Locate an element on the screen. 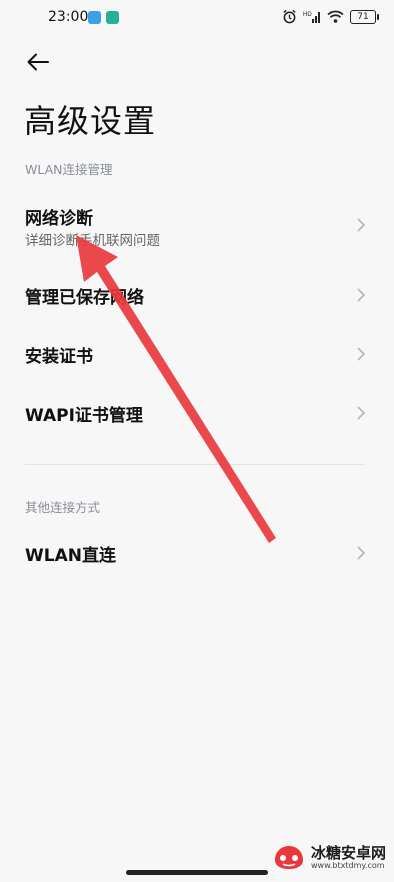 This screenshot has height=882, width=394. list-item-title: WLAN直连 is located at coordinates (70, 556).